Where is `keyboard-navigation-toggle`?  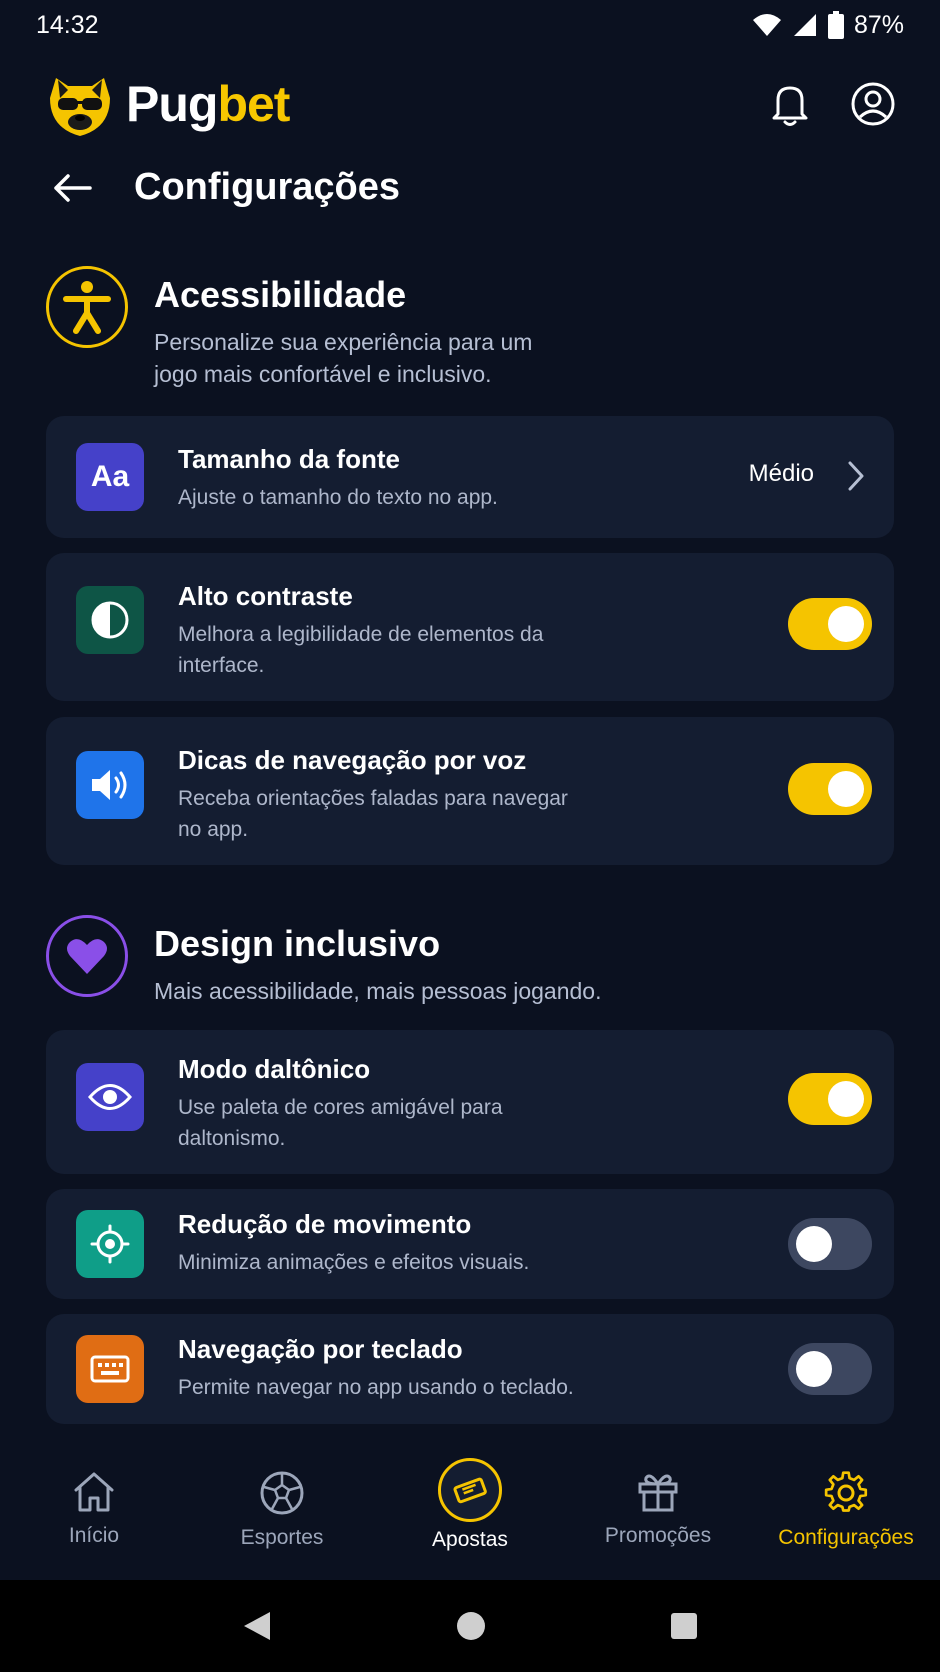 keyboard-navigation-toggle is located at coordinates (830, 1369).